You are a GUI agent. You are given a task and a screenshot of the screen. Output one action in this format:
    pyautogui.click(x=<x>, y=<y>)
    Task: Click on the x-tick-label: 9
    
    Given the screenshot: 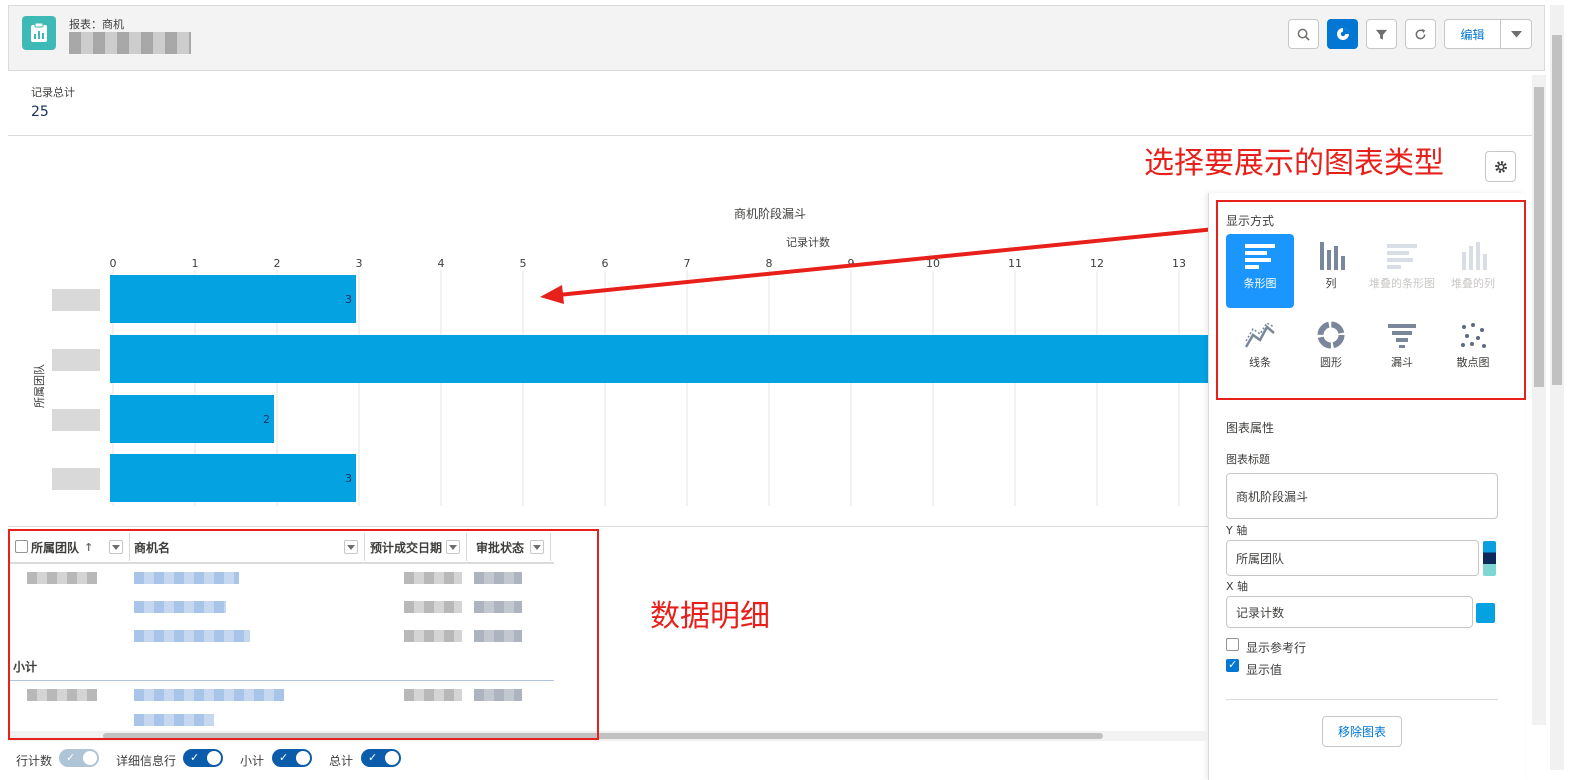 What is the action you would take?
    pyautogui.click(x=851, y=263)
    